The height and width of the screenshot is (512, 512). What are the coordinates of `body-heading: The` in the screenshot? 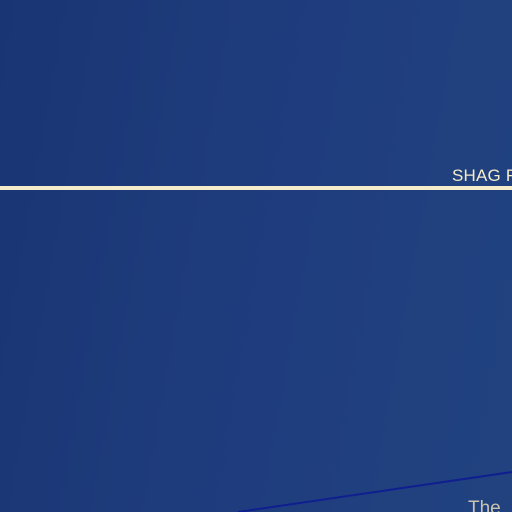 It's located at (484, 505).